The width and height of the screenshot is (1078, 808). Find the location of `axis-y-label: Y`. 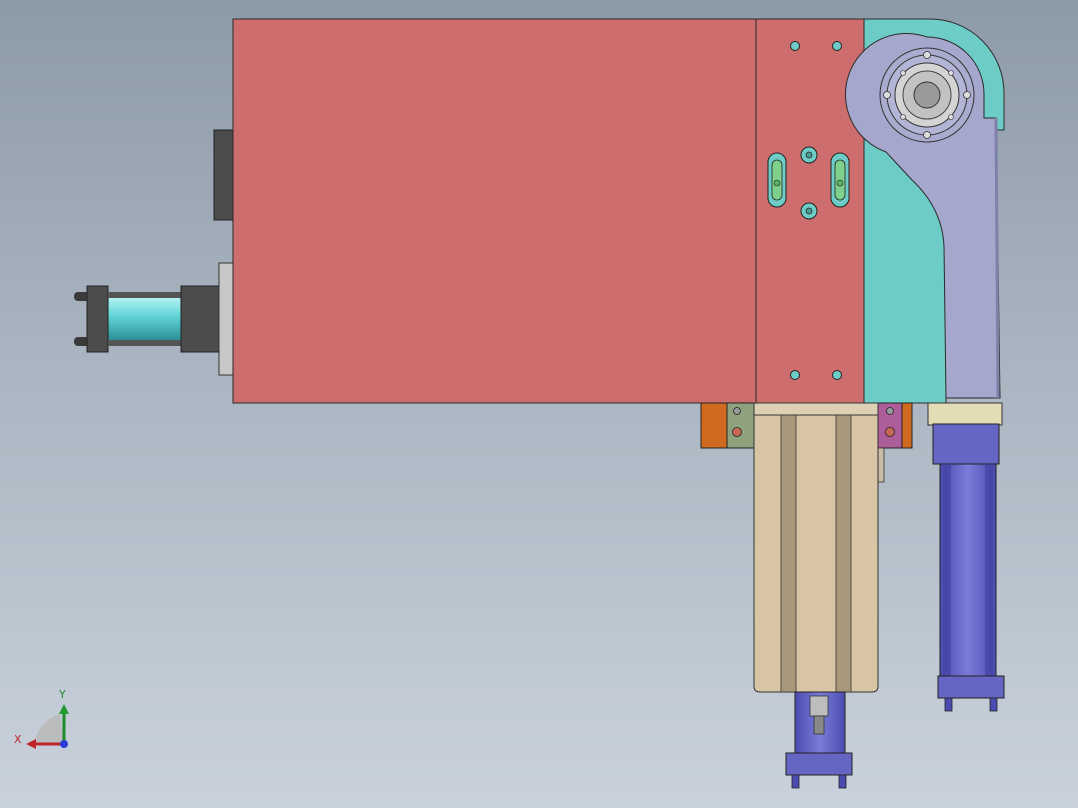

axis-y-label: Y is located at coordinates (62, 694).